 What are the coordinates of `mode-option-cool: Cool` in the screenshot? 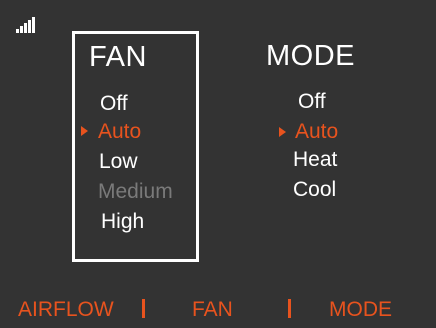 It's located at (314, 190).